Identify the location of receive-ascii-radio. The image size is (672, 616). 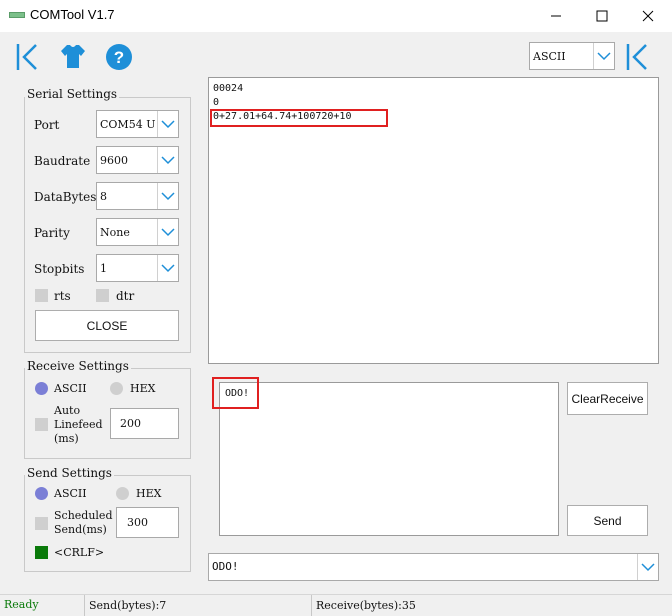
(41, 388).